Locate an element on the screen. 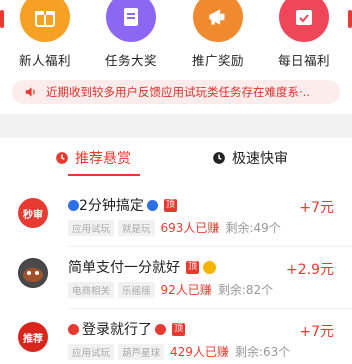  task-title: 2分钟搞定 顶 is located at coordinates (122, 205).